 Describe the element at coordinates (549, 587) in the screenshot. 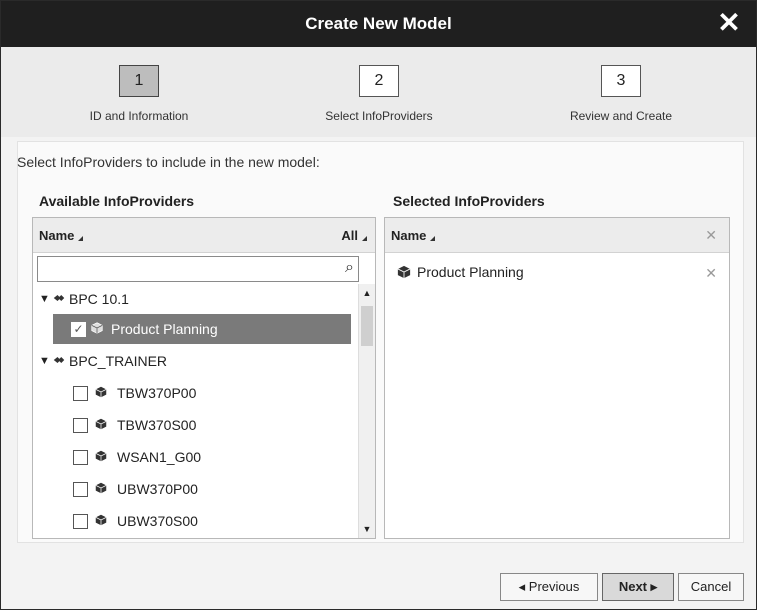

I see `previous-button: ◂ Previous` at that location.